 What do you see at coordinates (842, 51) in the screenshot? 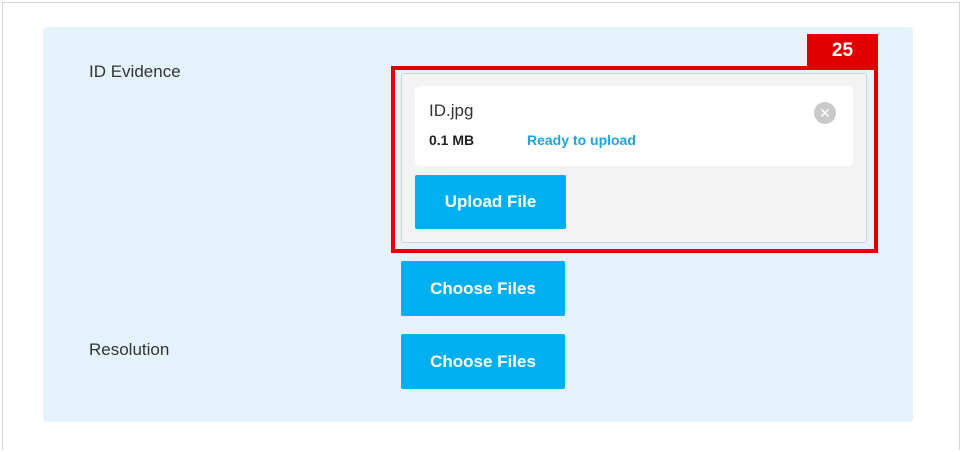
I see `annotation-badge: 25` at bounding box center [842, 51].